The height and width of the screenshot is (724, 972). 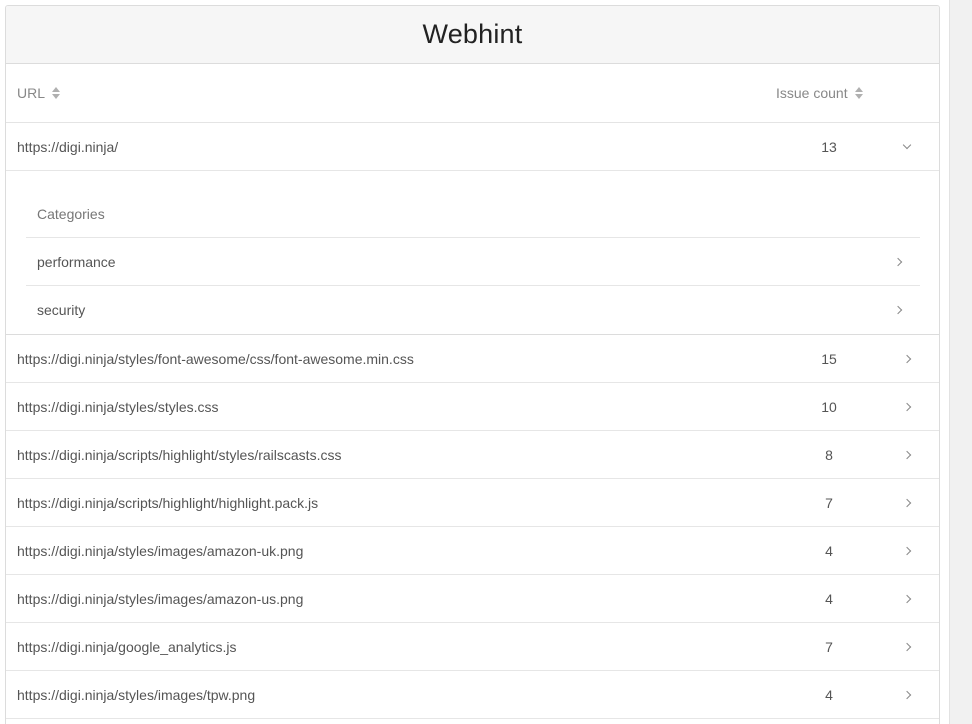 What do you see at coordinates (829, 454) in the screenshot?
I see `row-issue-count: 8` at bounding box center [829, 454].